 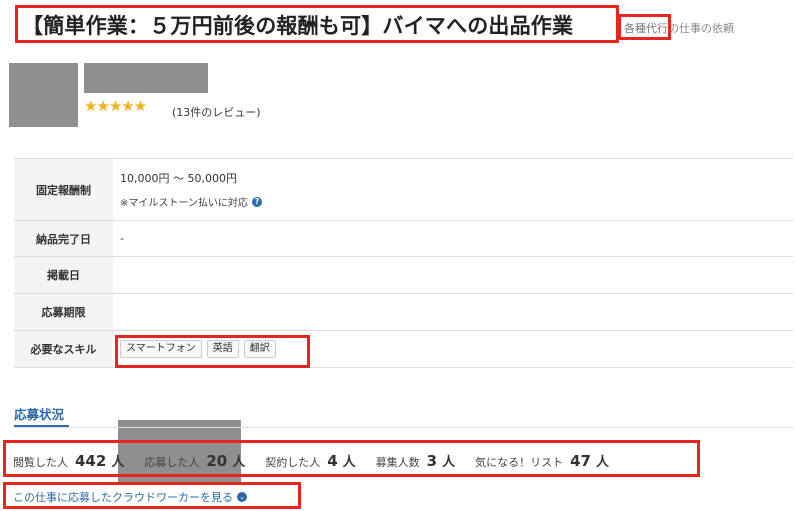 I want to click on client-avatar, so click(x=43, y=95).